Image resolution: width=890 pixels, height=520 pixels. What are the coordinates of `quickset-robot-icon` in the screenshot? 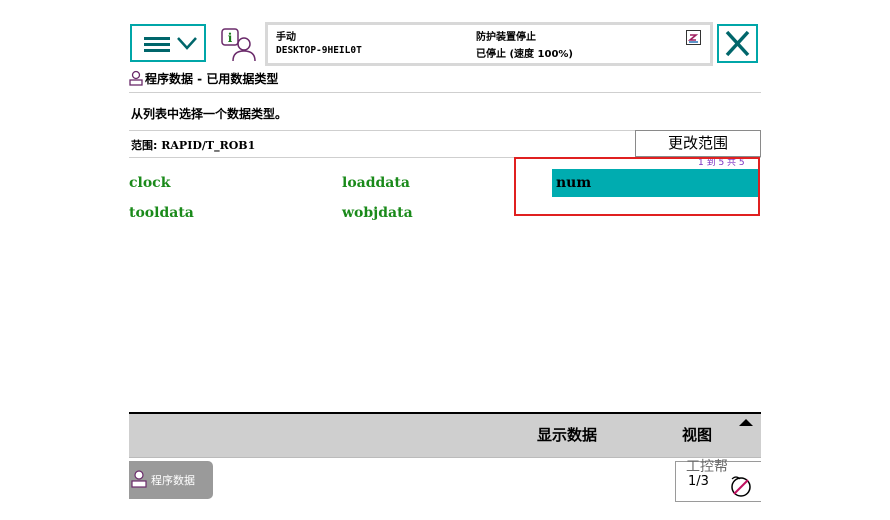 It's located at (741, 486).